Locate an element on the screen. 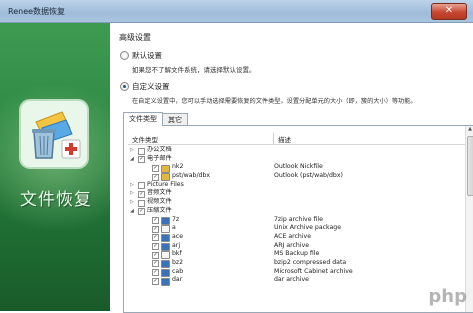  row-name: cab is located at coordinates (178, 271).